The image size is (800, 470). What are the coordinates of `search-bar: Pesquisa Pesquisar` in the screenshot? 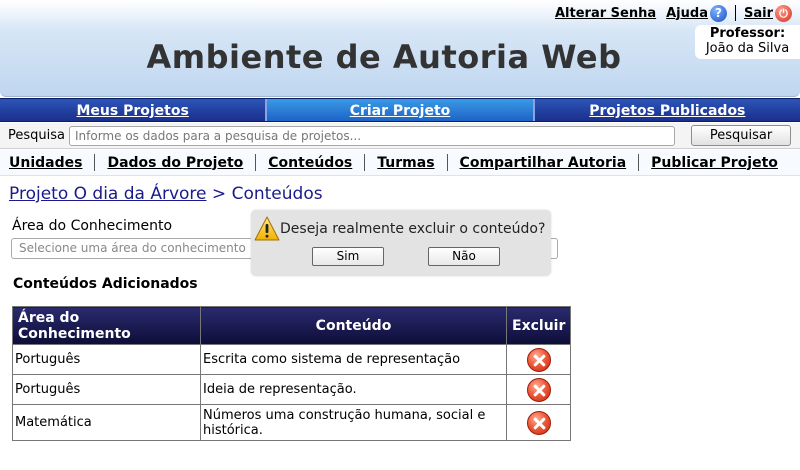 It's located at (400, 136).